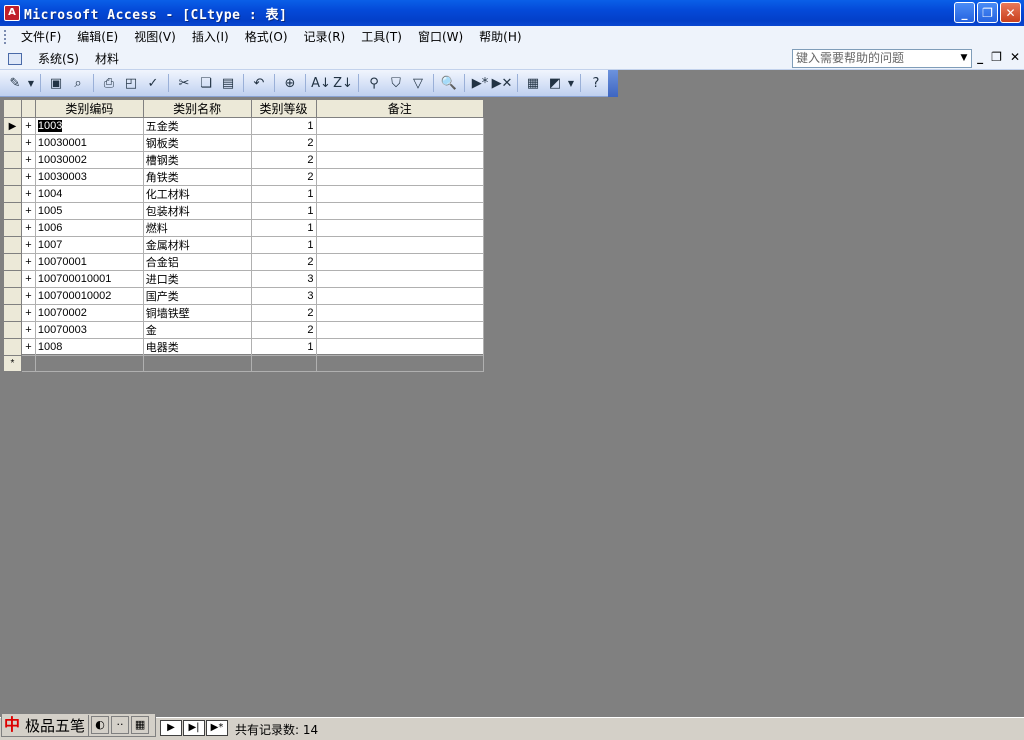 Image resolution: width=1024 pixels, height=740 pixels. What do you see at coordinates (56, 725) in the screenshot?
I see `ime-name: 极品五笔` at bounding box center [56, 725].